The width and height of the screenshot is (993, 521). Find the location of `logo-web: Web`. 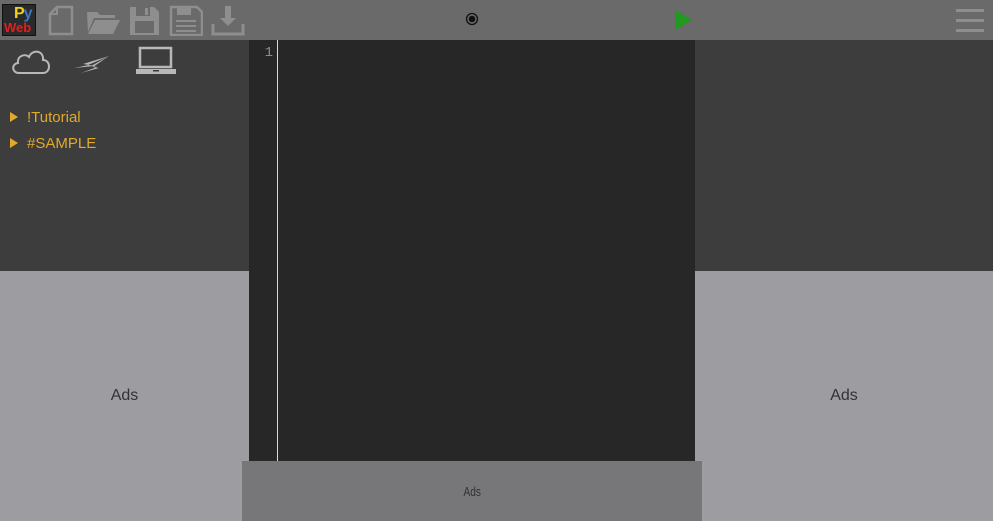

logo-web: Web is located at coordinates (18, 27).